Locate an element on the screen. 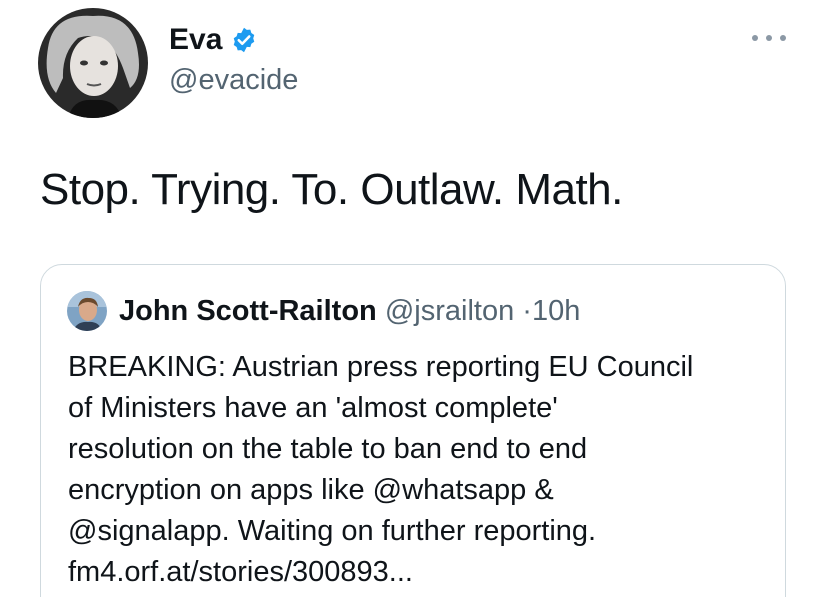 Image resolution: width=828 pixels, height=597 pixels. quoted-tweet-time: 10h is located at coordinates (556, 311).